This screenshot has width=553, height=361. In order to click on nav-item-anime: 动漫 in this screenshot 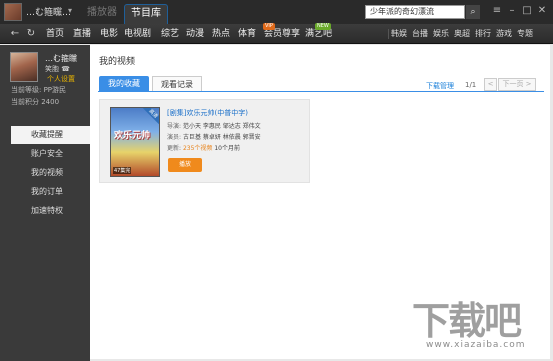, I will do `click(195, 34)`.